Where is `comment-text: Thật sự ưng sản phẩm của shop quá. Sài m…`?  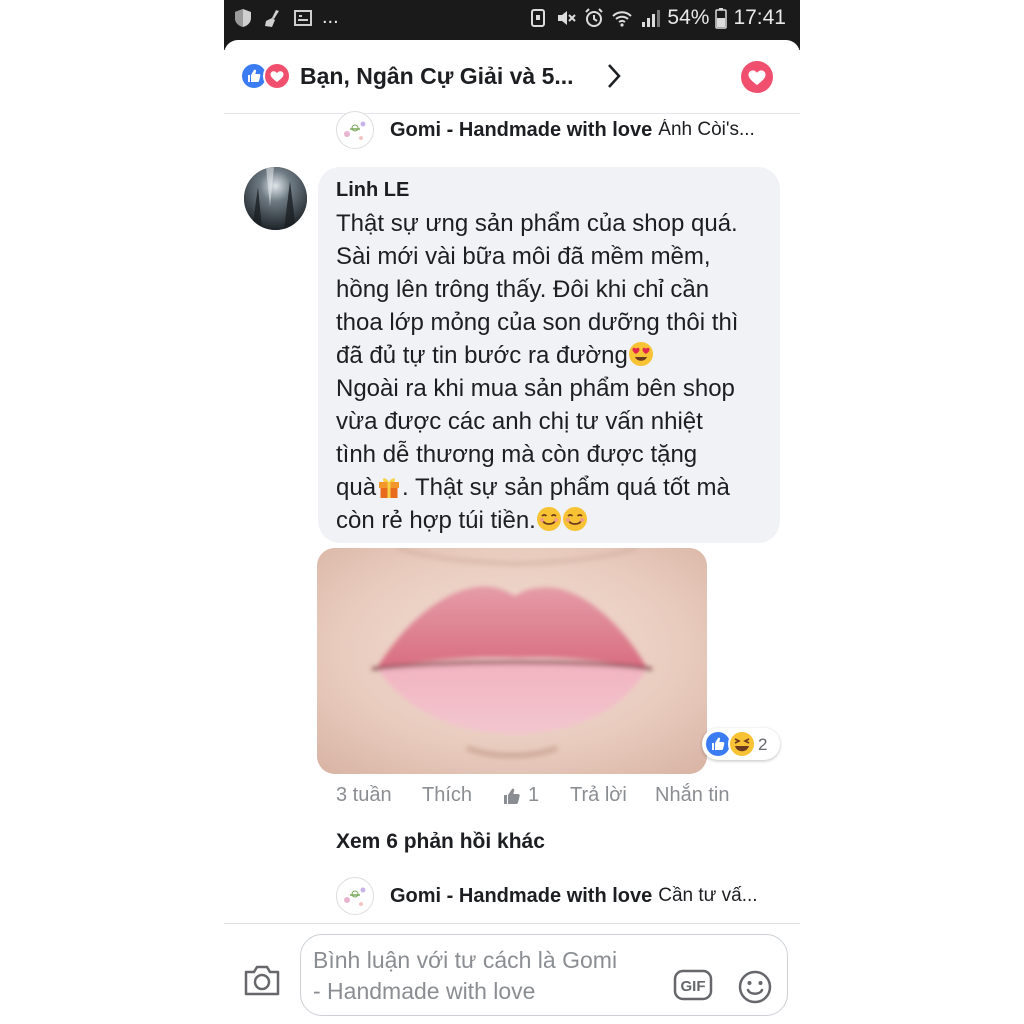
comment-text: Thật sự ưng sản phẩm của shop quá. Sài m… is located at coordinates (556, 372).